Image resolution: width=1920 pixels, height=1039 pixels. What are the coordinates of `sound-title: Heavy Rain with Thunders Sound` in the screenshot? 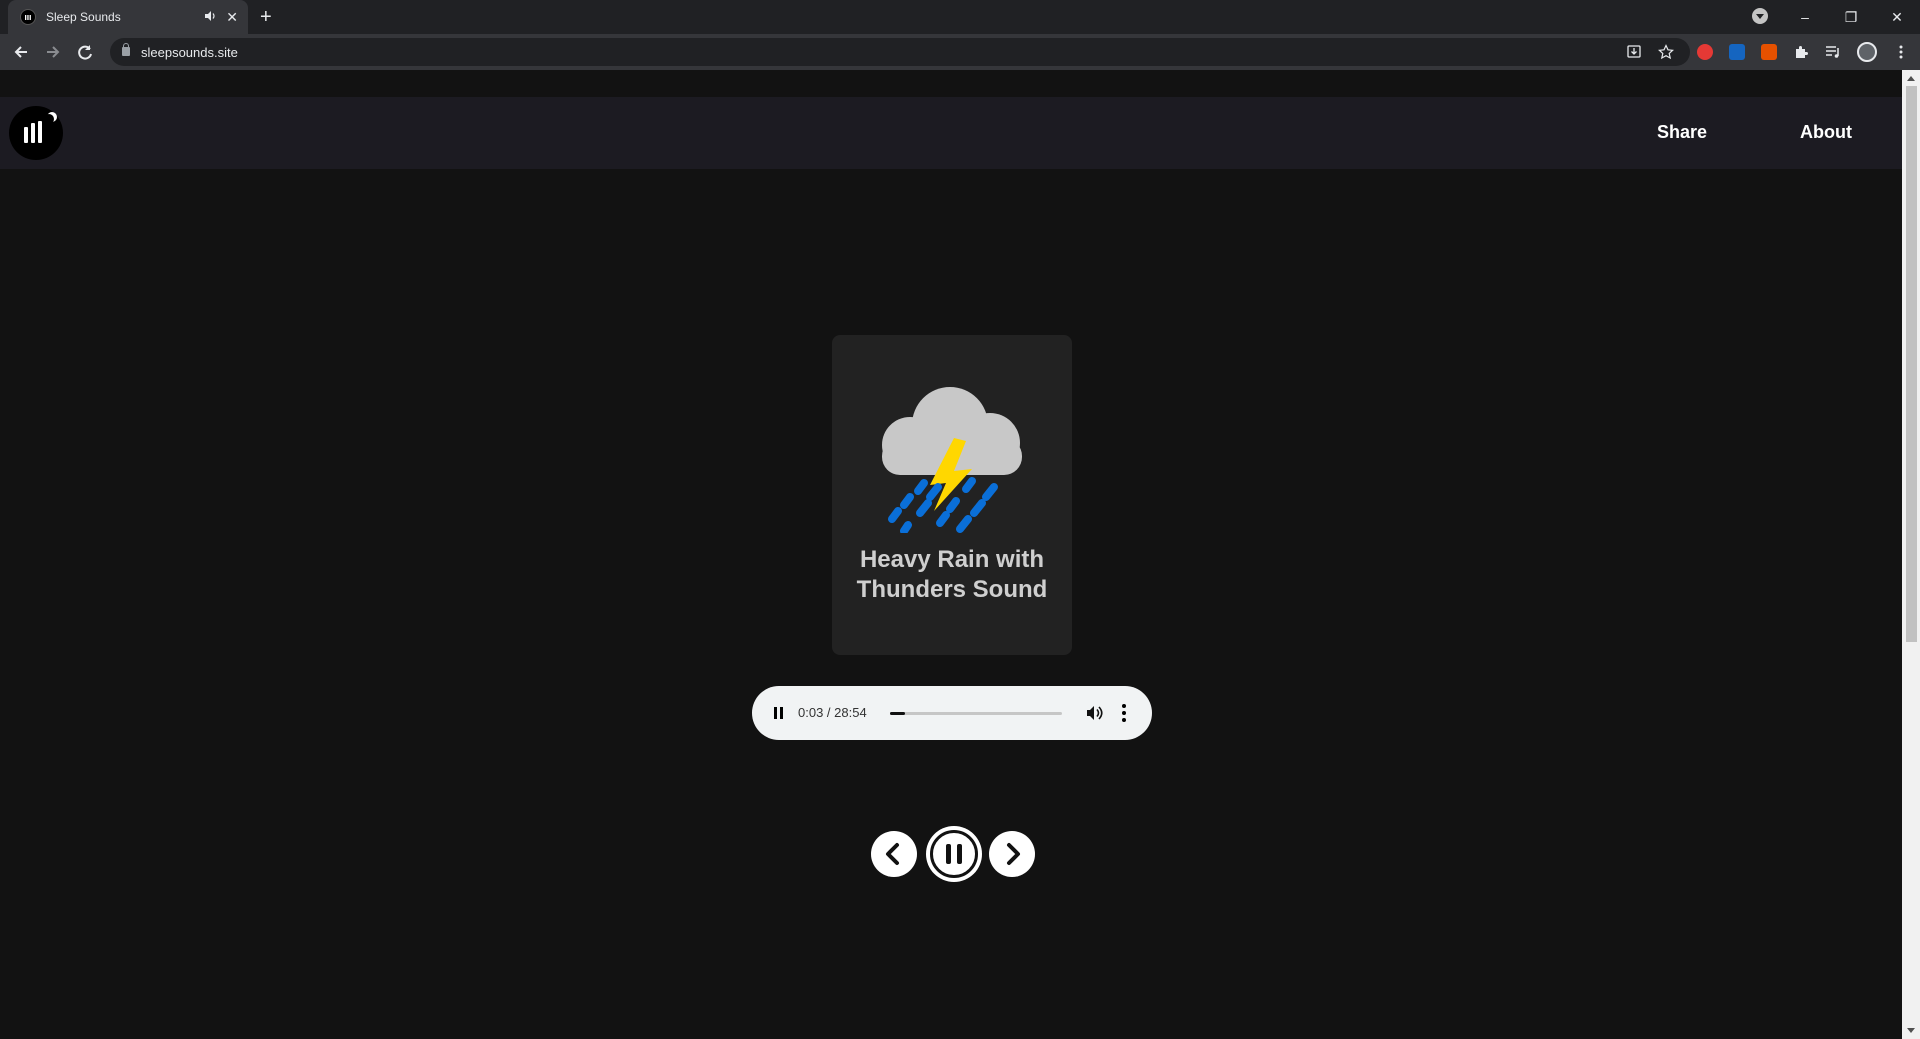 It's located at (952, 574).